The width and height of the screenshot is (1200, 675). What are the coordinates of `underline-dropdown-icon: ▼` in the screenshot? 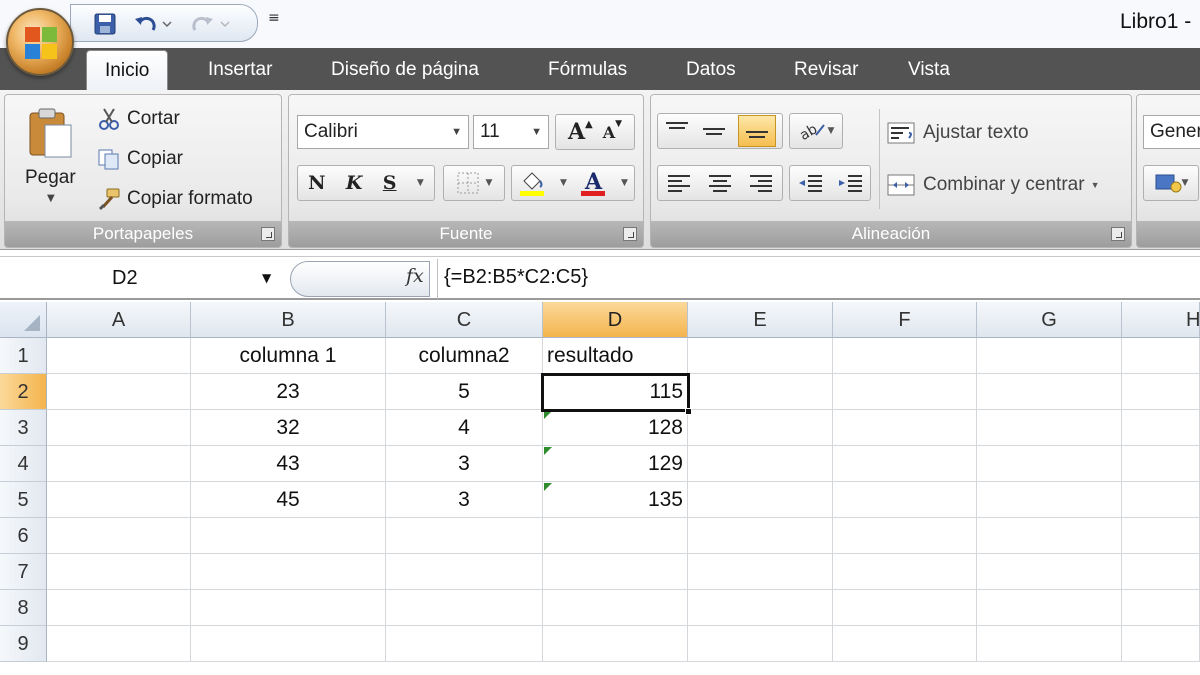 It's located at (420, 183).